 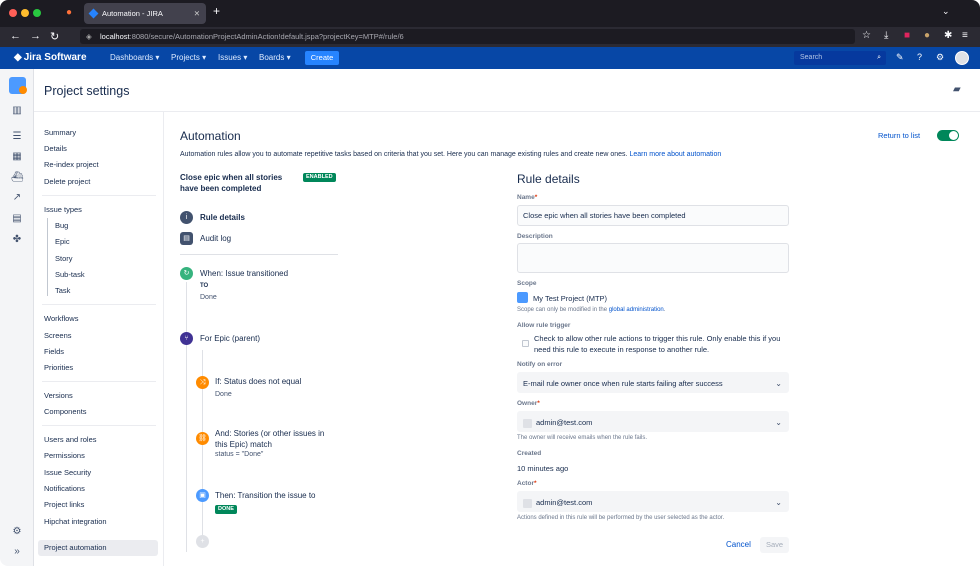 I want to click on releases-icon: ⛴, so click(x=17, y=178).